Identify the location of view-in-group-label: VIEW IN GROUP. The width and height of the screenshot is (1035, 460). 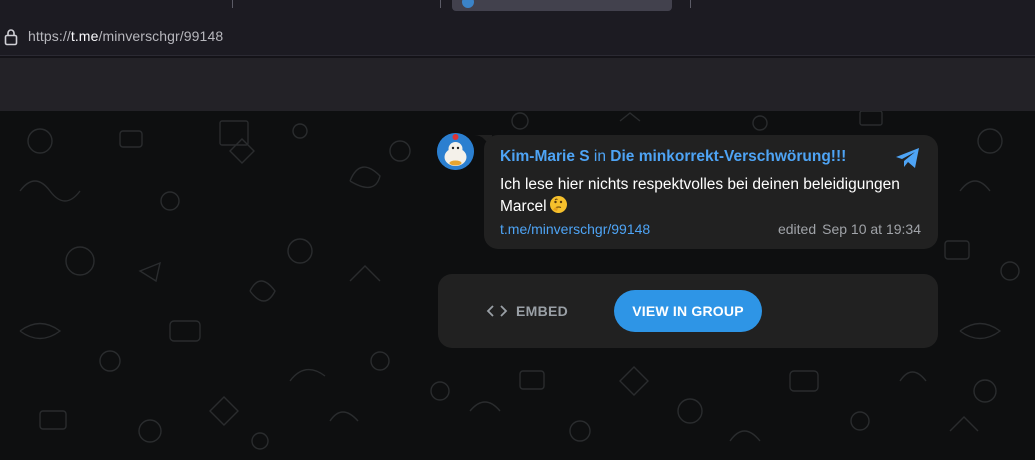
(688, 311).